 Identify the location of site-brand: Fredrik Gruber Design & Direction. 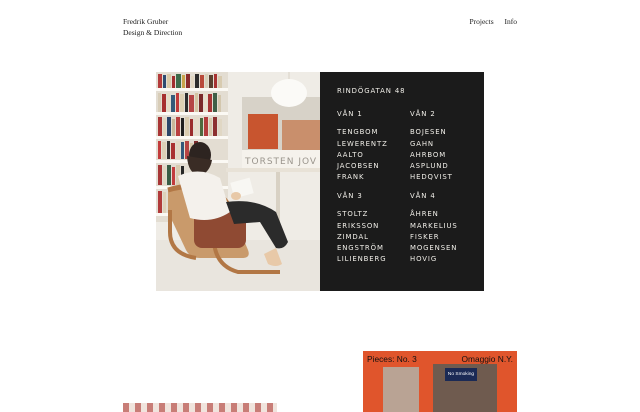
(152, 27).